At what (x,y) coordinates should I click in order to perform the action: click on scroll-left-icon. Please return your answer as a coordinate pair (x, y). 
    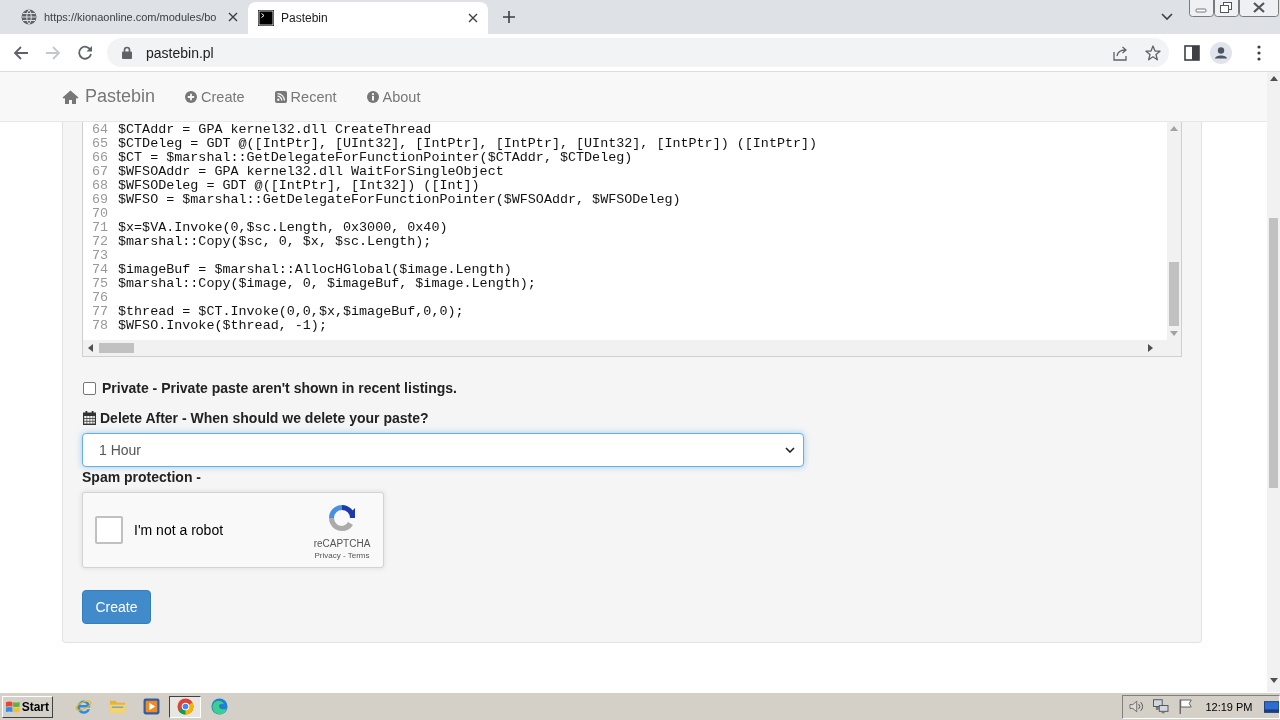
    Looking at the image, I should click on (90, 348).